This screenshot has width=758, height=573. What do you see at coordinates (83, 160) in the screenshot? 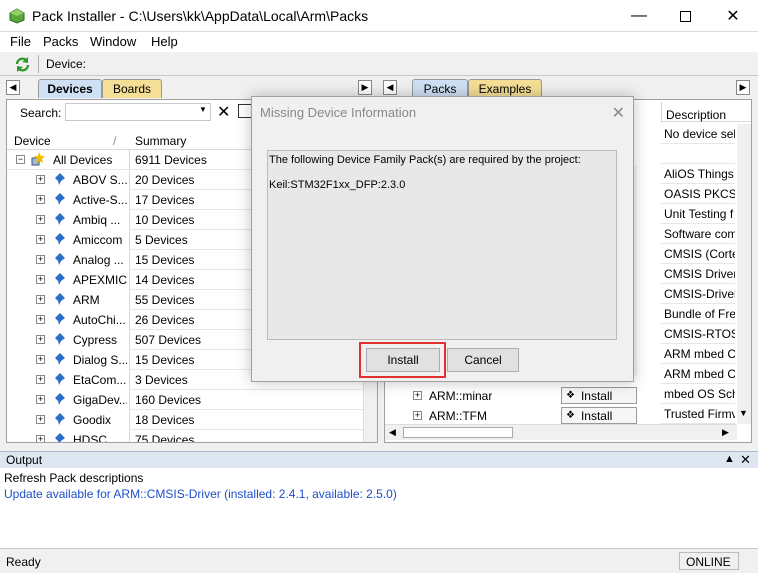
I see `all-devices-label: All Devices` at bounding box center [83, 160].